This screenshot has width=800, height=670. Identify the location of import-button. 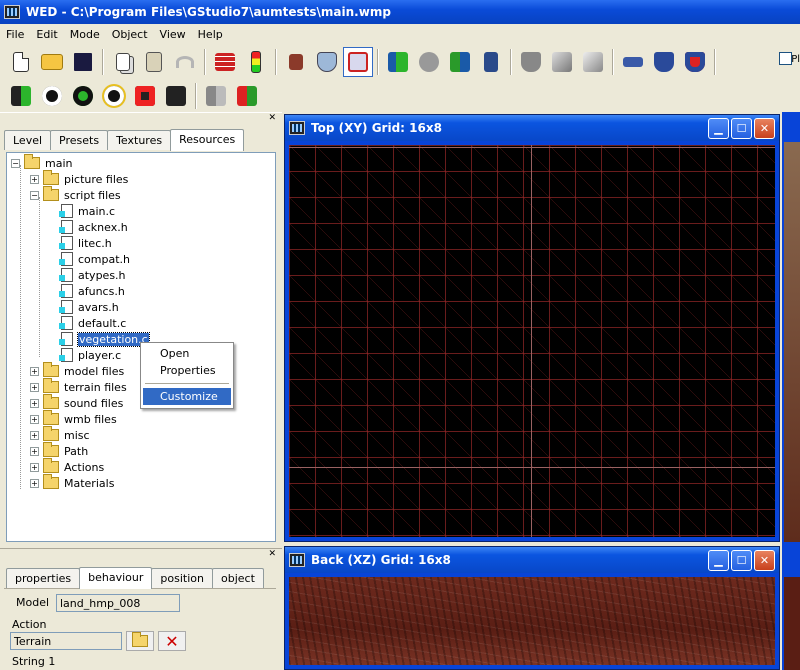
(216, 96).